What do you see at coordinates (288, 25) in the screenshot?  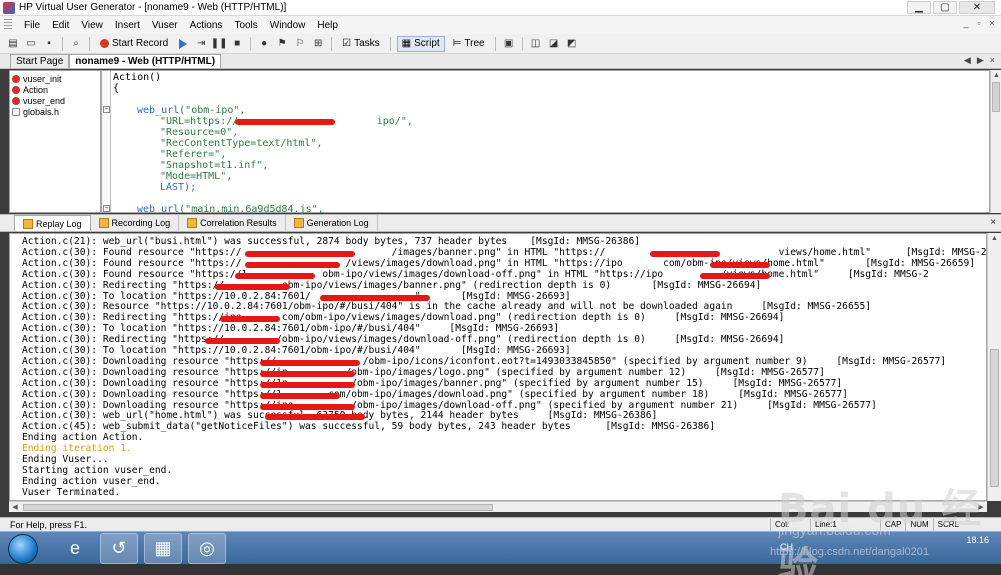 I see `menu-window: Window` at bounding box center [288, 25].